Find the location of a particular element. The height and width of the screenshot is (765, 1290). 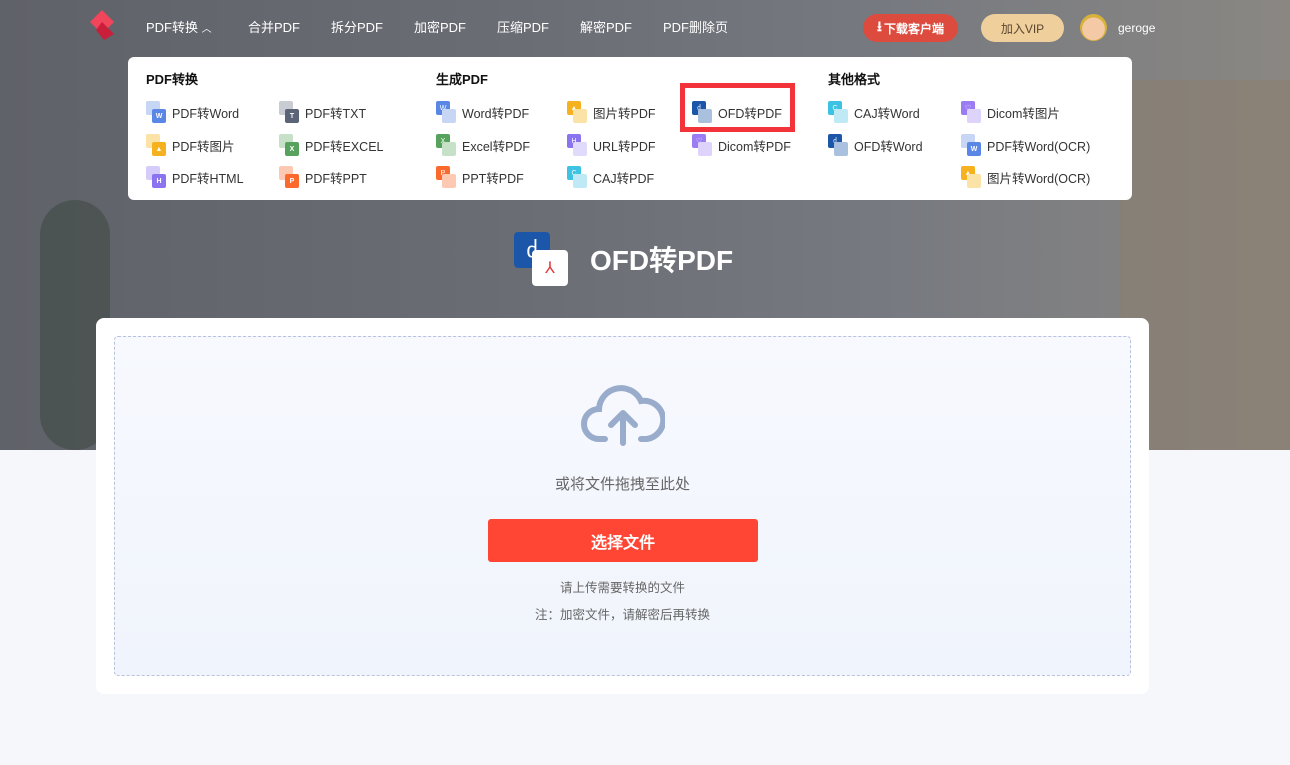

chevron-up-icon: ︿ is located at coordinates (206, 29).